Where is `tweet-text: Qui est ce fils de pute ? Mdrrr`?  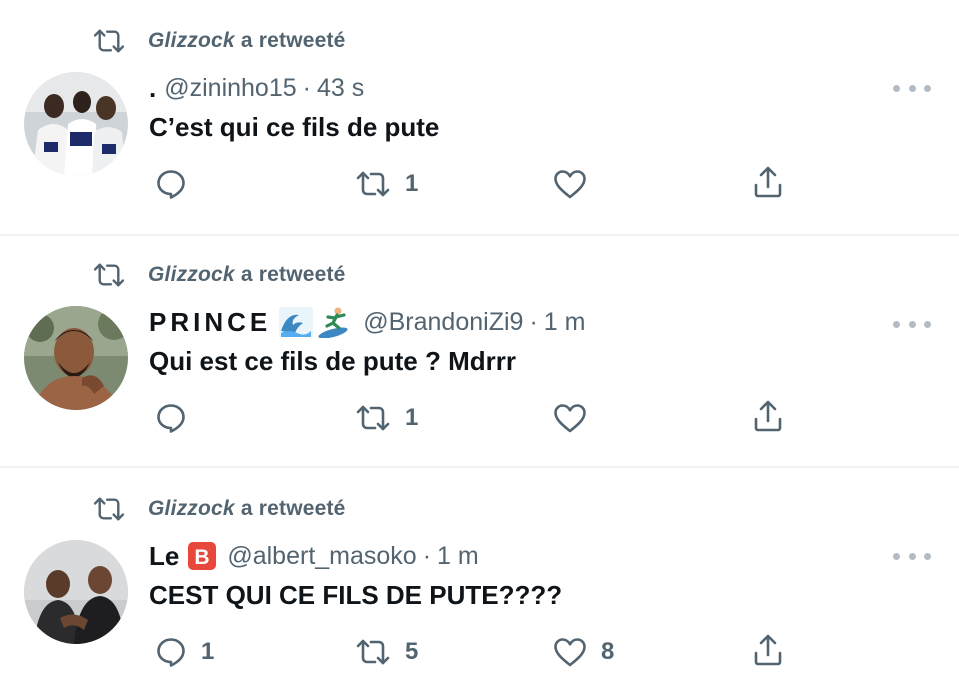
tweet-text: Qui est ce fils de pute ? Mdrrr is located at coordinates (332, 361).